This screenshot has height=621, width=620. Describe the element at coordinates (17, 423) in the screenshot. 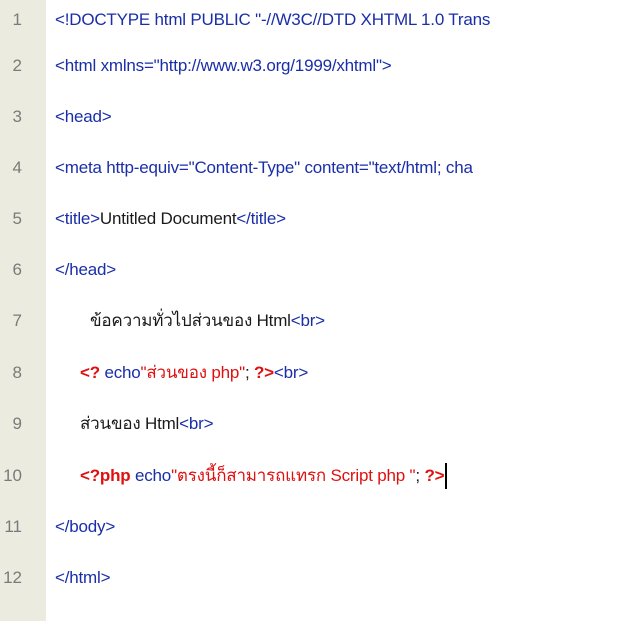

I see `line-number: 9` at that location.